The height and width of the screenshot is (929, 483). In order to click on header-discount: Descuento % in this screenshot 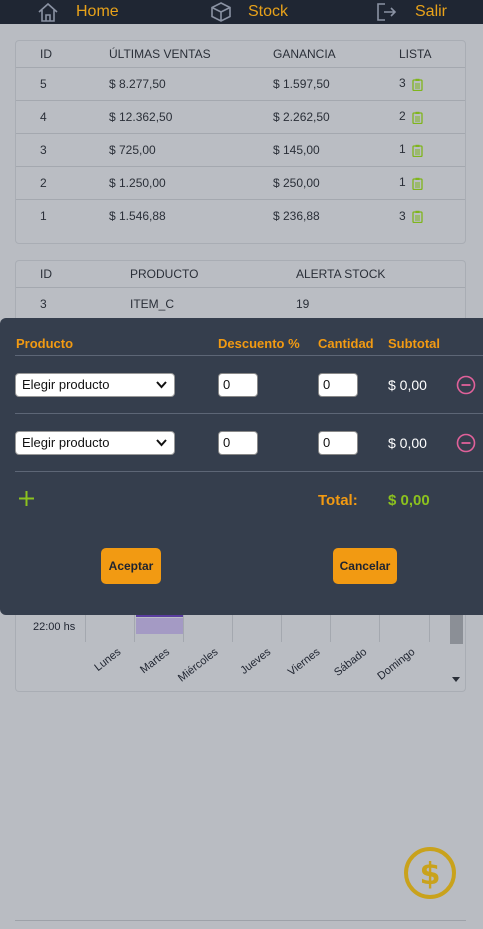, I will do `click(259, 343)`.